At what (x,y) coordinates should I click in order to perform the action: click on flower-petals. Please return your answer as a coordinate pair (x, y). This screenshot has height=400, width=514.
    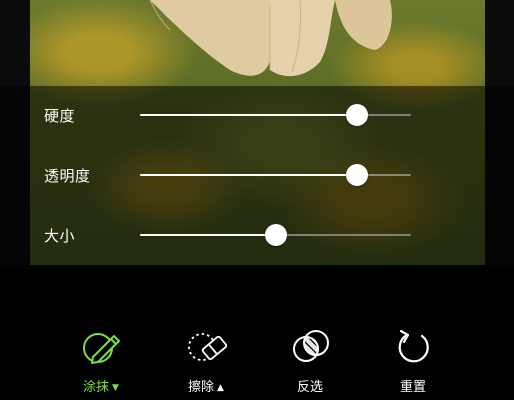
    Looking at the image, I should click on (270, 38).